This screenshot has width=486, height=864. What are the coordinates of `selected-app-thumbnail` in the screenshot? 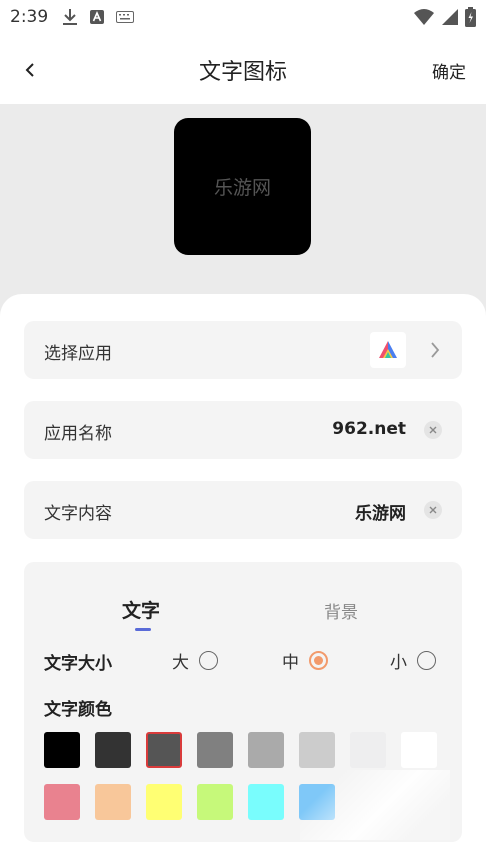 It's located at (388, 350).